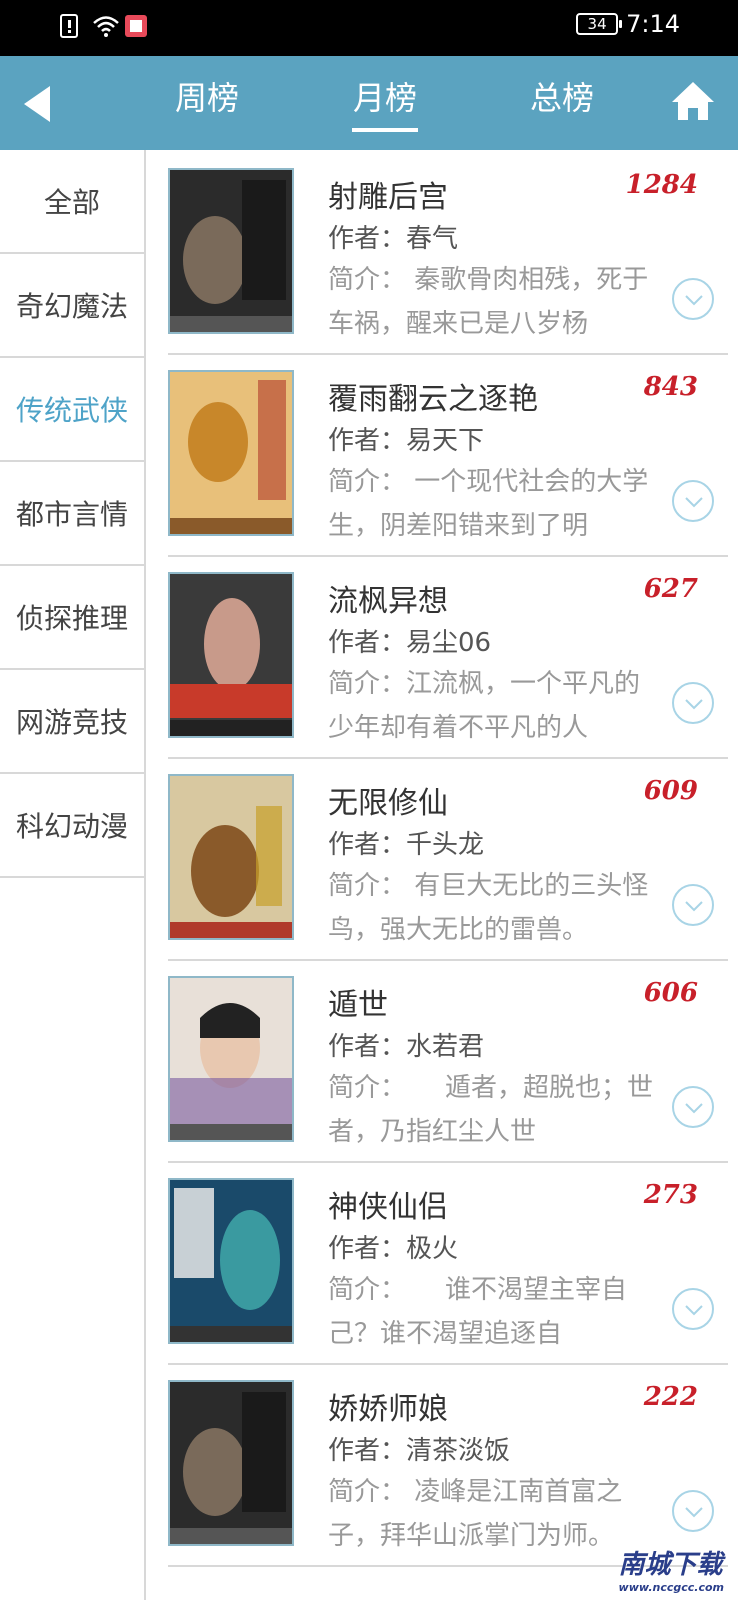  What do you see at coordinates (406, 845) in the screenshot?
I see `book-author: 作者：千头龙` at bounding box center [406, 845].